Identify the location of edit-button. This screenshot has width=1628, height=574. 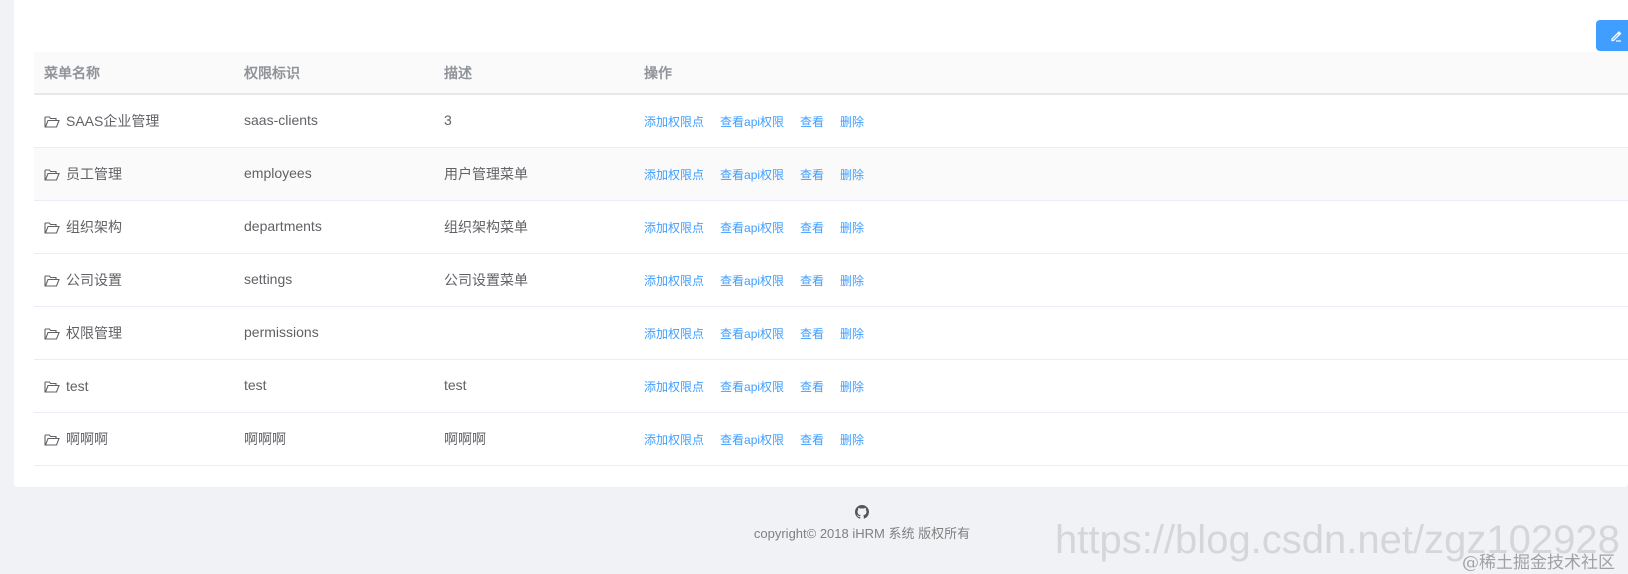
(1612, 35).